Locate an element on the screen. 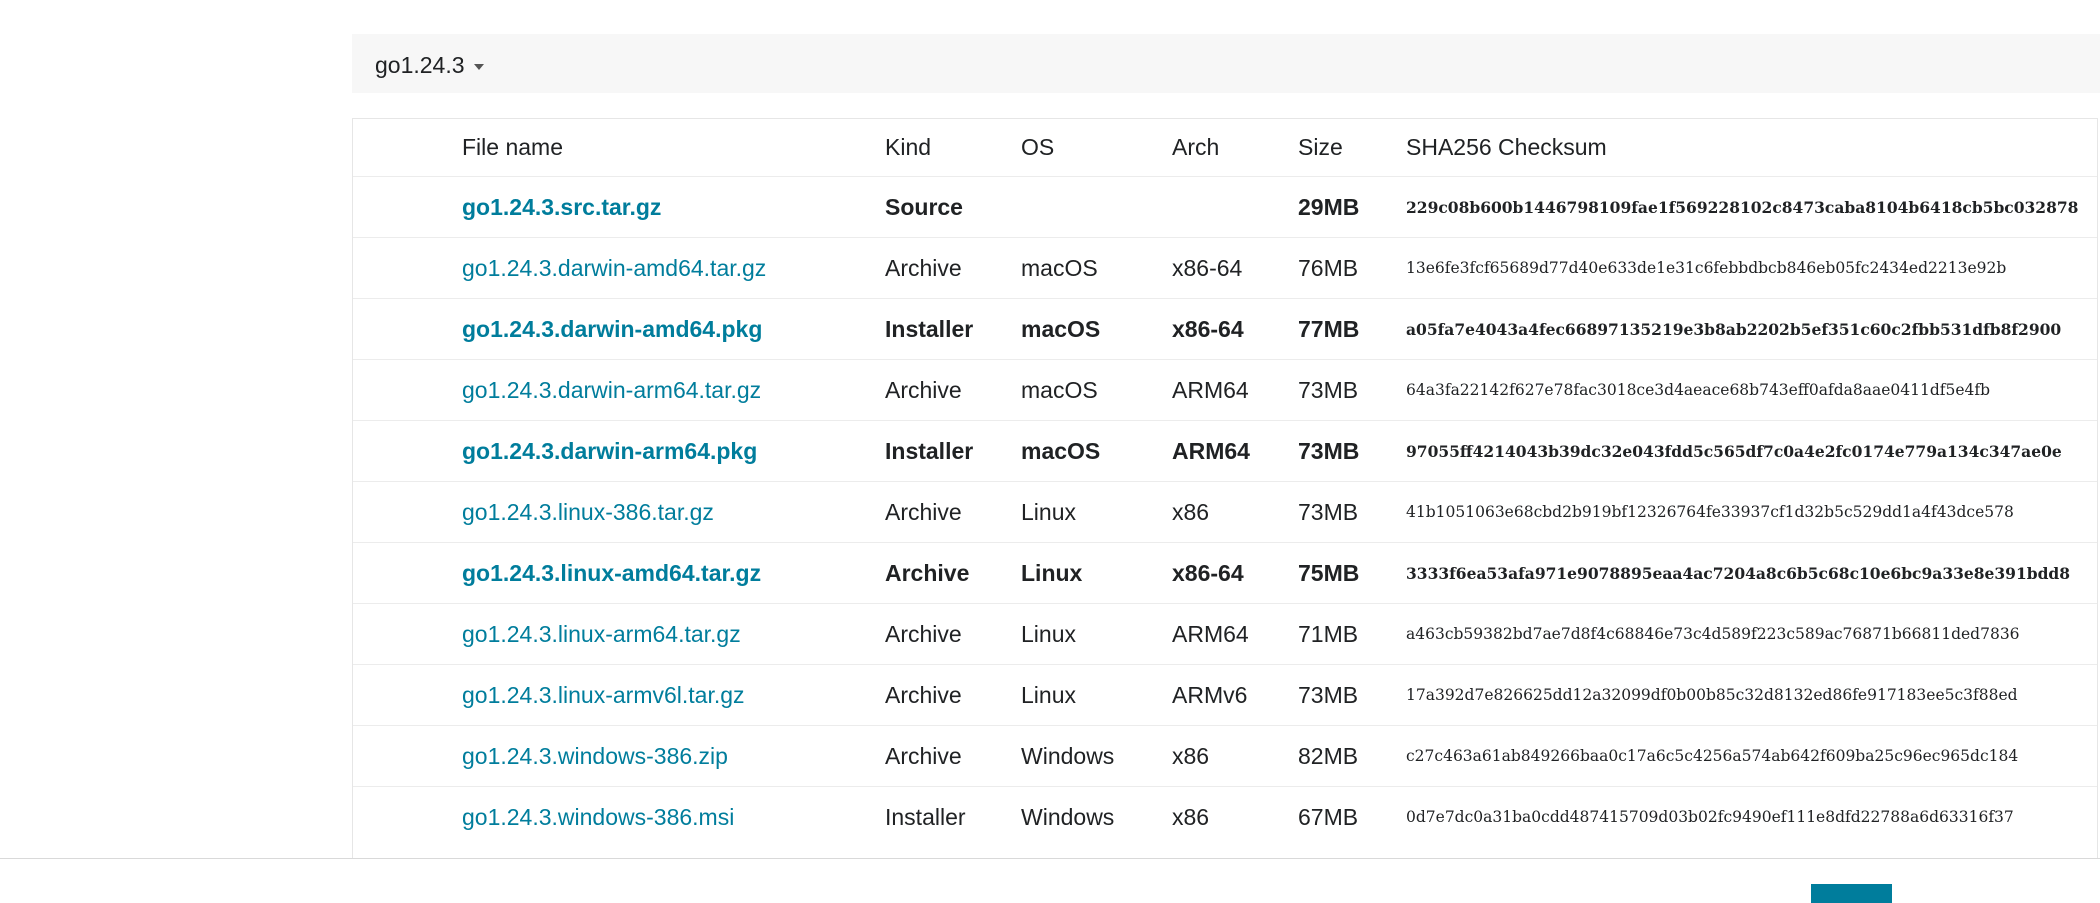  size: 67MB is located at coordinates (1328, 816).